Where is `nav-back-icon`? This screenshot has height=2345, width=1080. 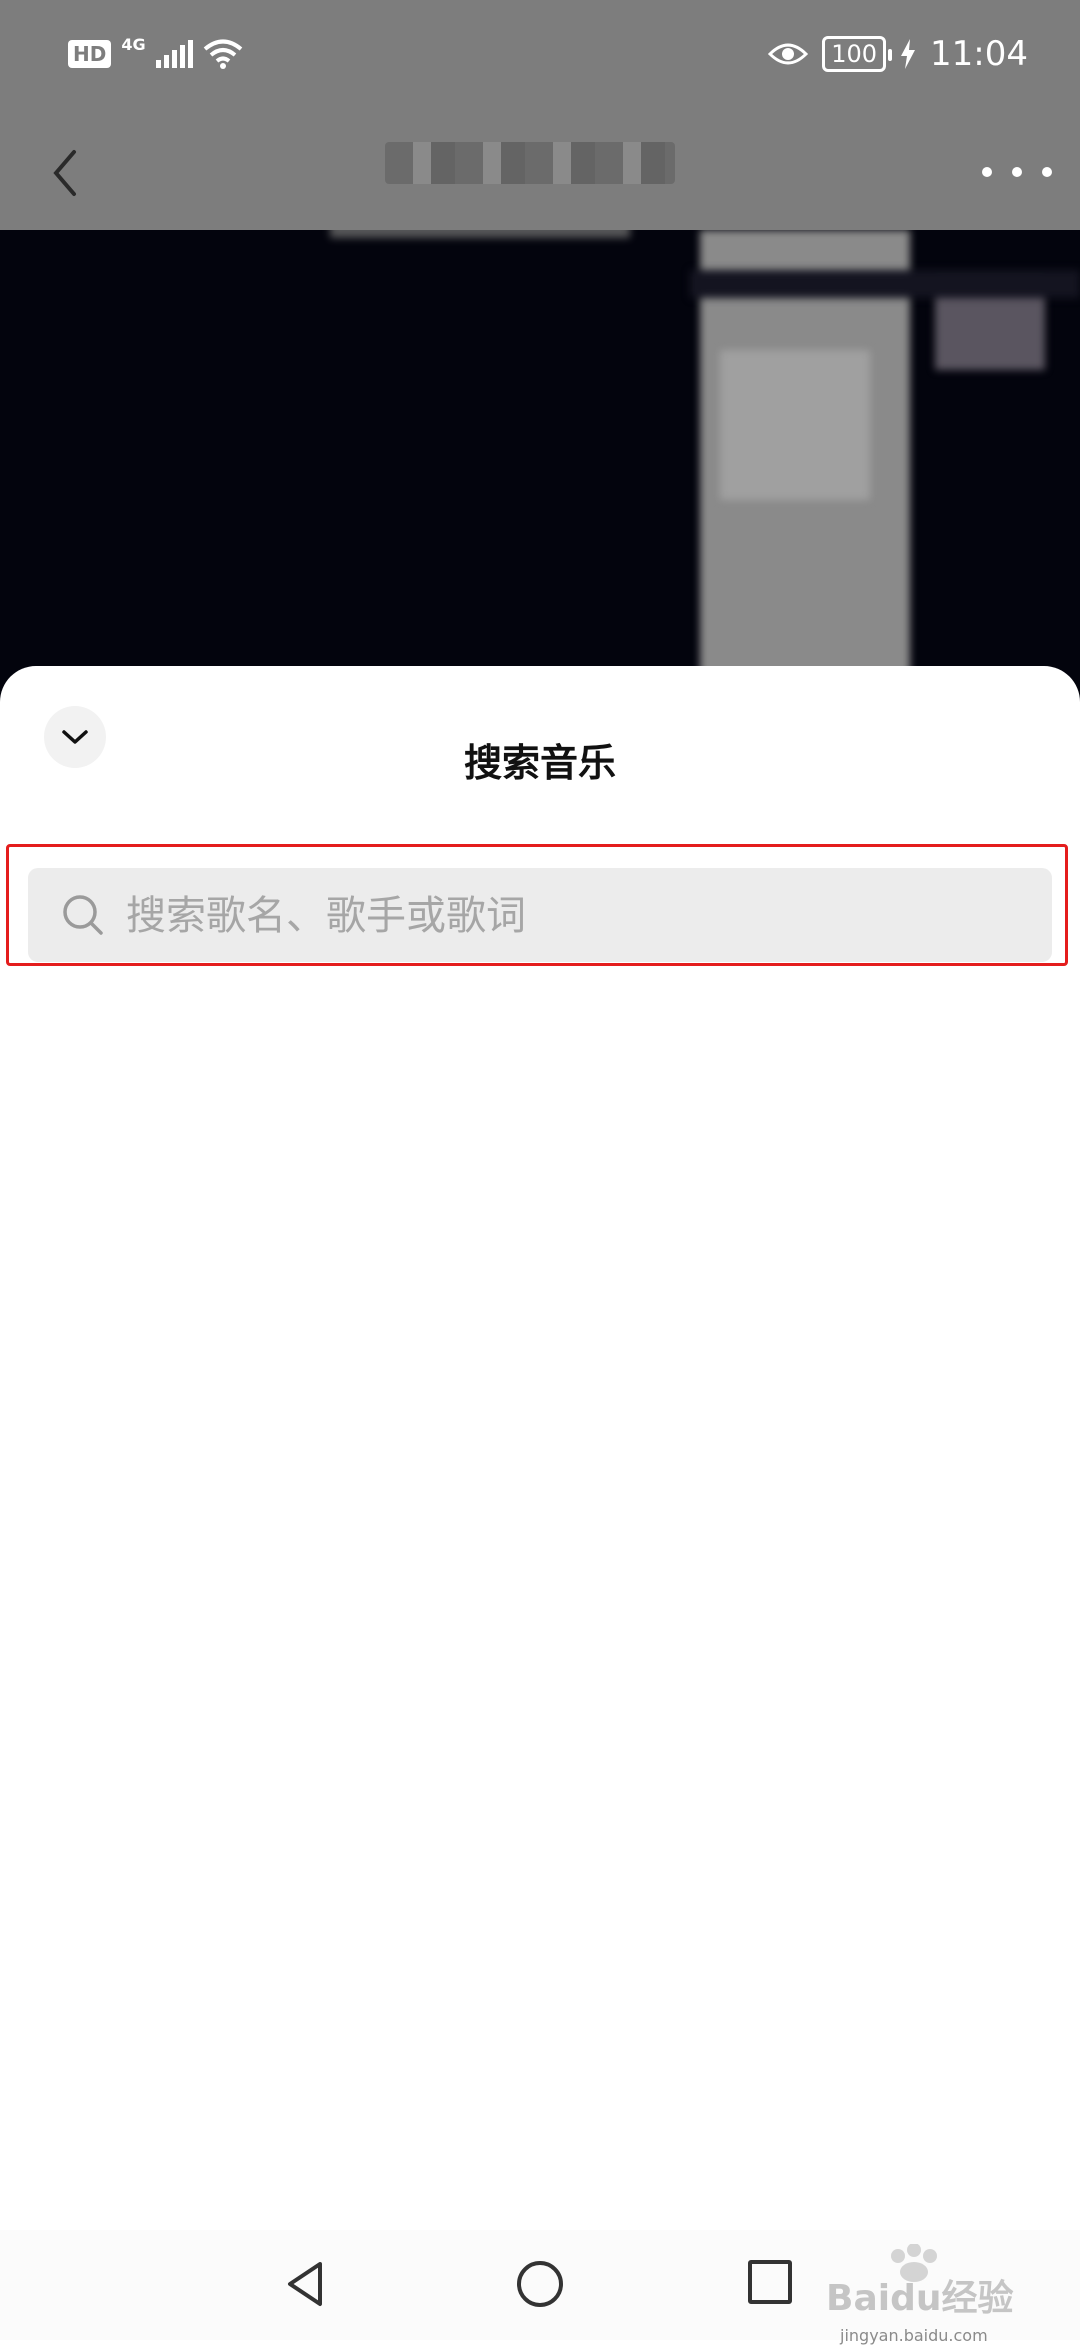
nav-back-icon is located at coordinates (307, 2284).